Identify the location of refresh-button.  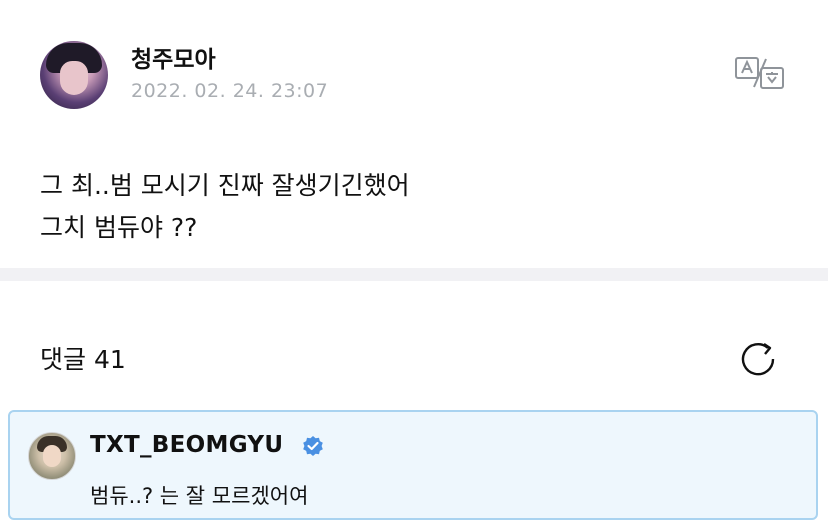
(760, 359).